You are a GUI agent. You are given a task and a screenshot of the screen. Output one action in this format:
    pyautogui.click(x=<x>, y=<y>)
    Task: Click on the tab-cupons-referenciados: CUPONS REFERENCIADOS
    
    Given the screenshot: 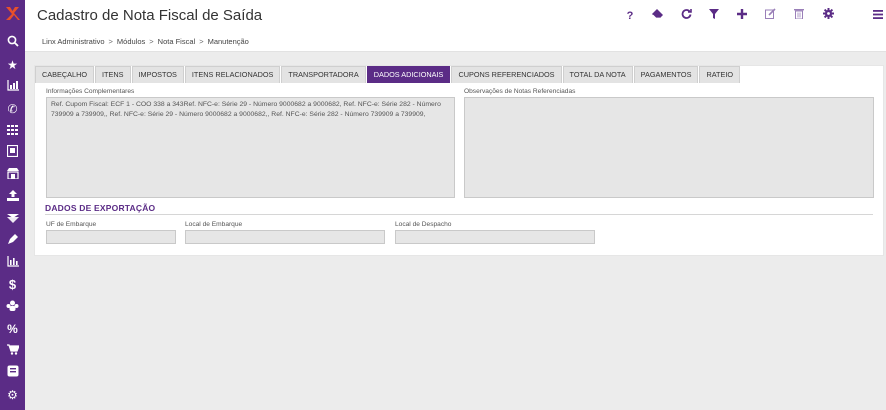 What is the action you would take?
    pyautogui.click(x=506, y=74)
    